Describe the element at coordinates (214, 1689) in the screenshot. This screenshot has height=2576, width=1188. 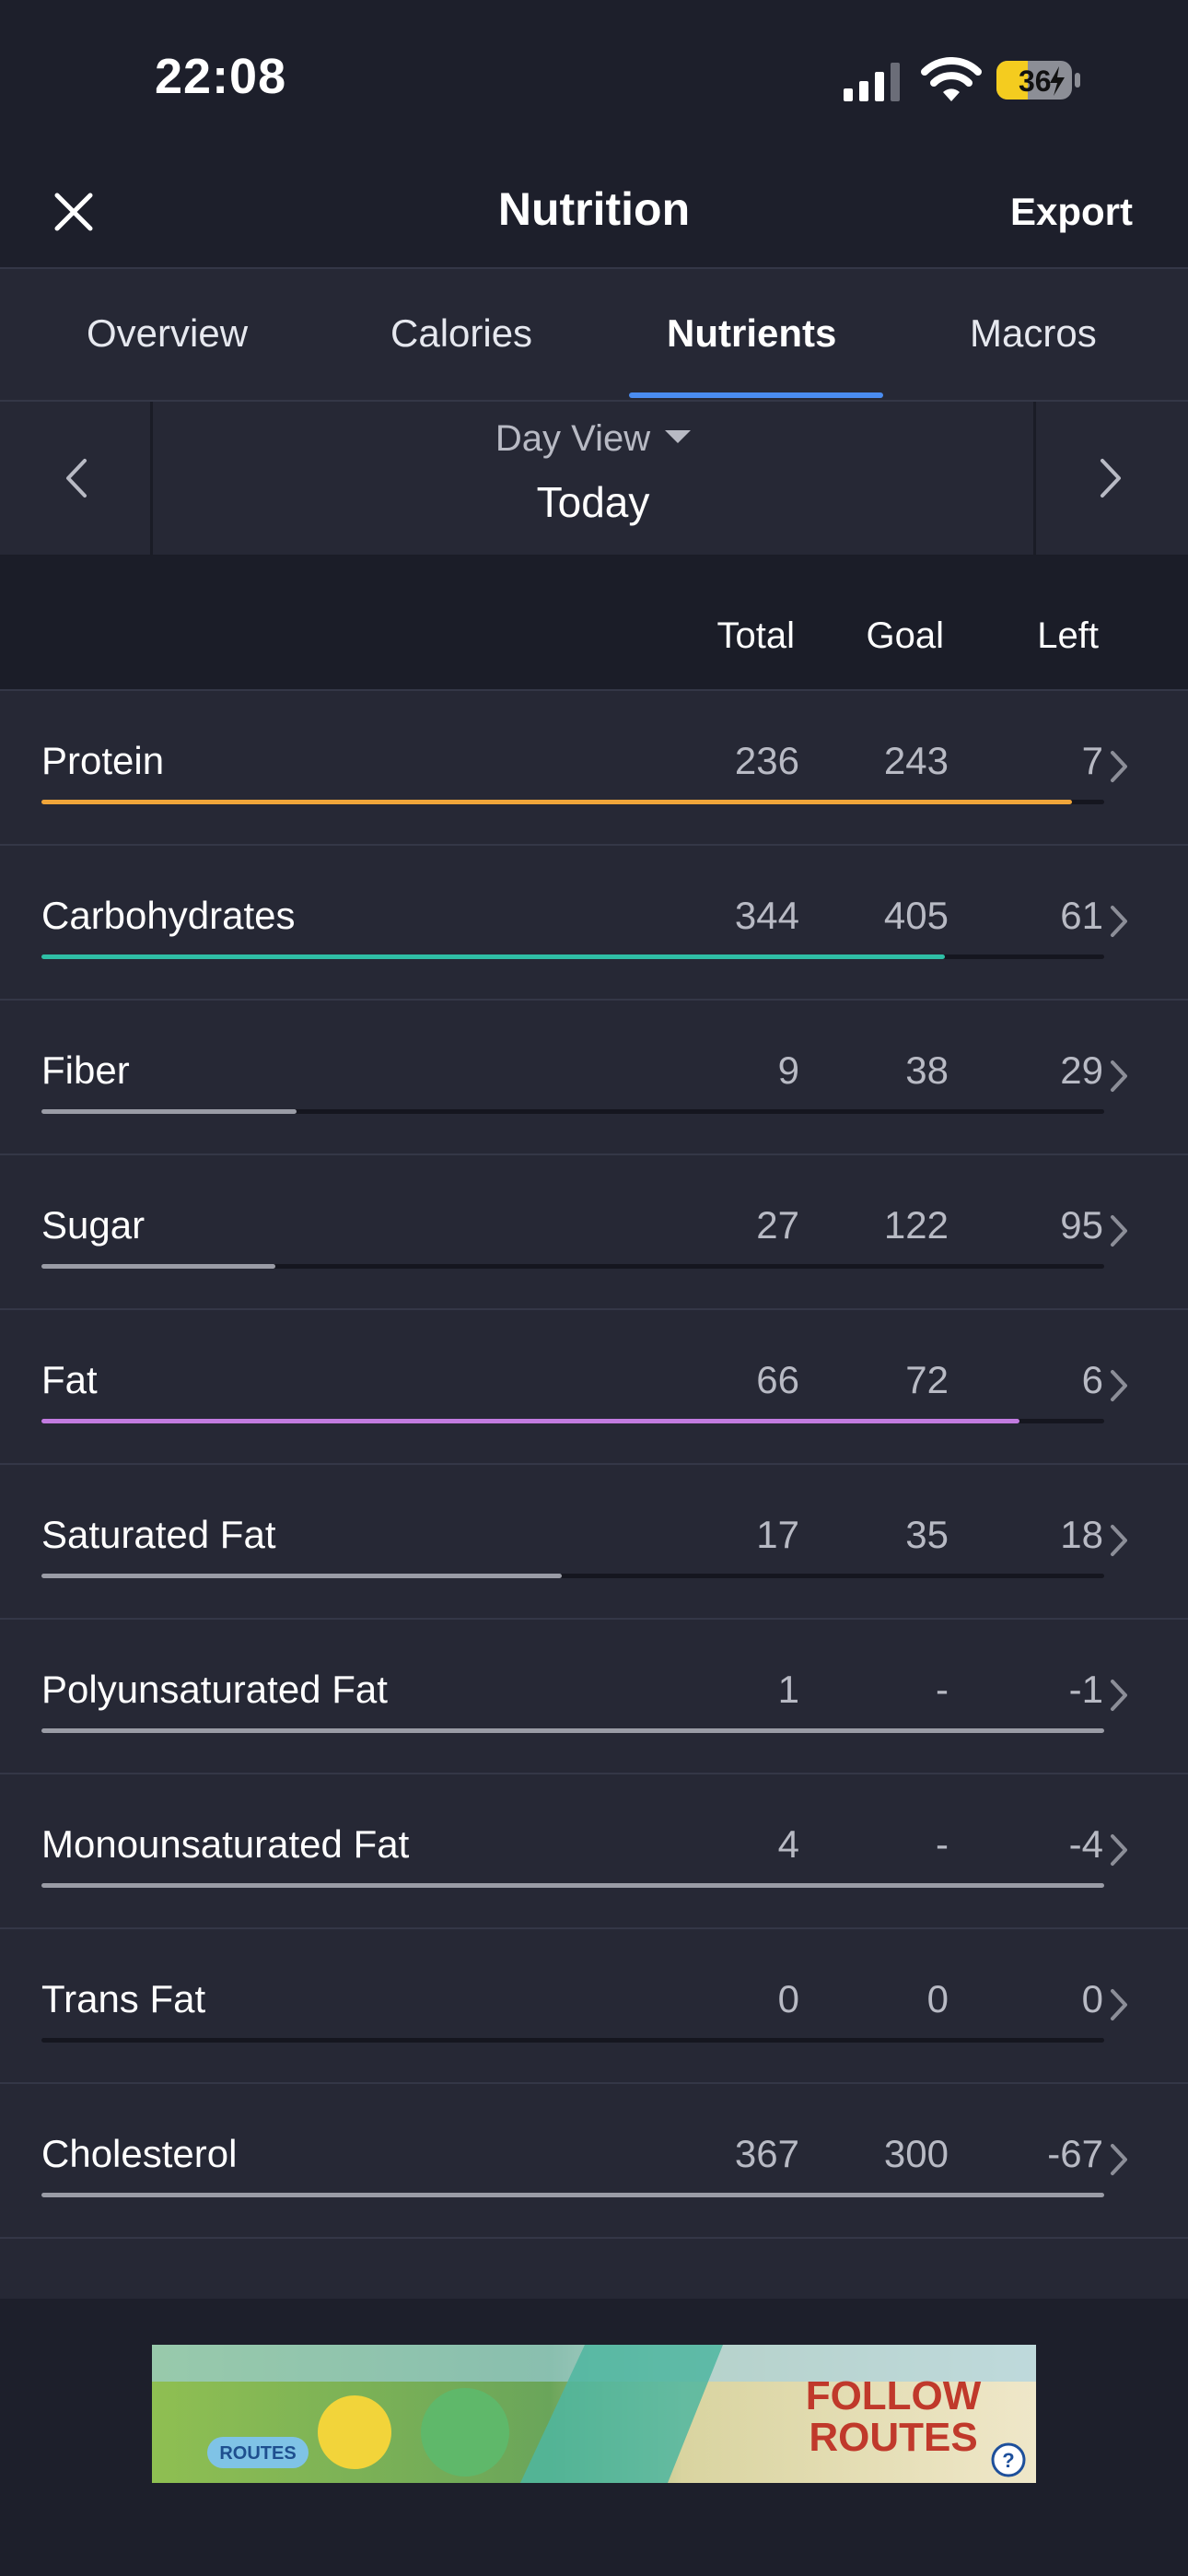
I see `nutrient-name: Polyunsaturated Fat` at that location.